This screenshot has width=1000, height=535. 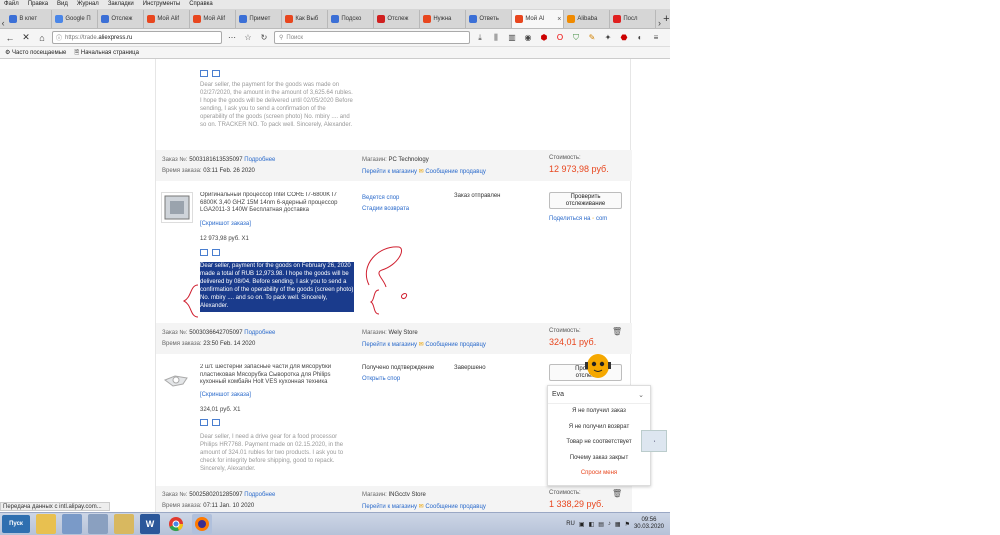 What do you see at coordinates (259, 495) in the screenshot?
I see `order4-details-link: Подробнее` at bounding box center [259, 495].